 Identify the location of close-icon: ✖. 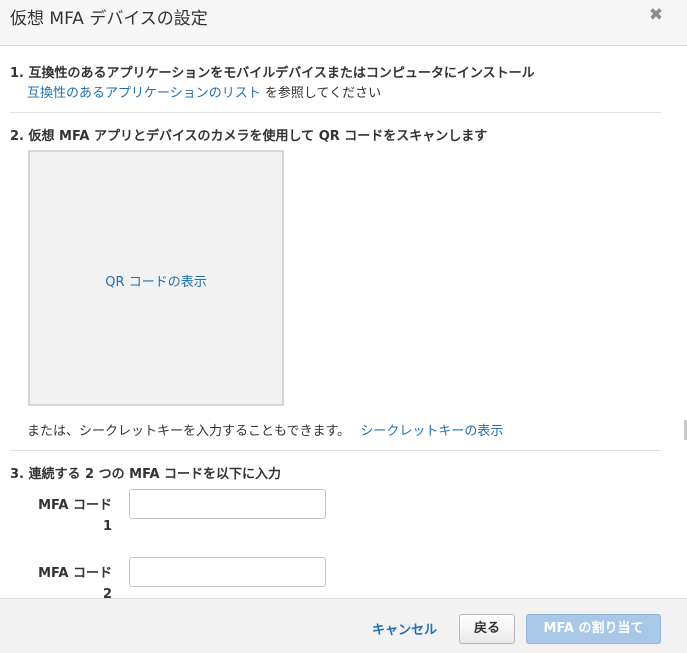
(656, 15).